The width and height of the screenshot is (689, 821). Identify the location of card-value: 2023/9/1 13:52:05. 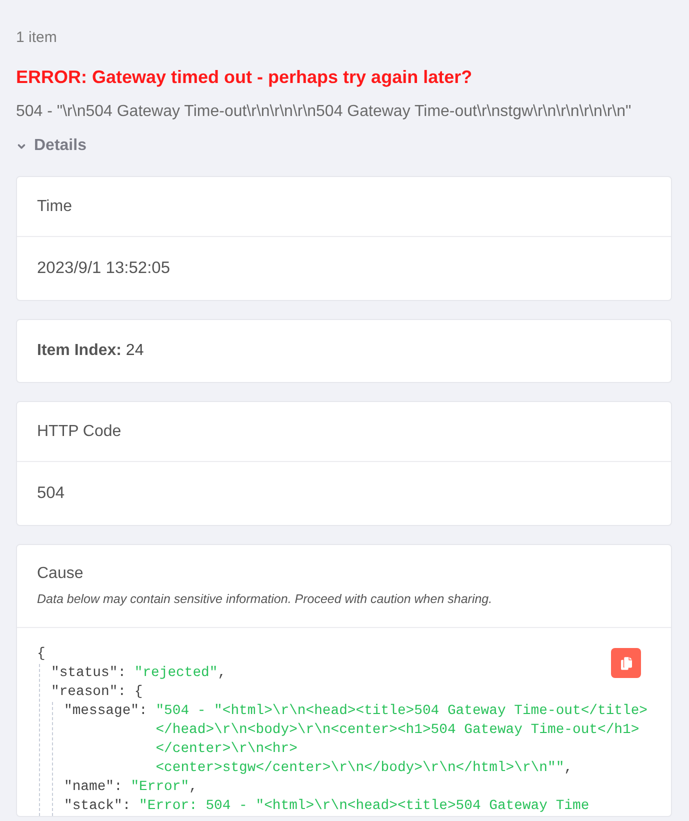
(103, 268).